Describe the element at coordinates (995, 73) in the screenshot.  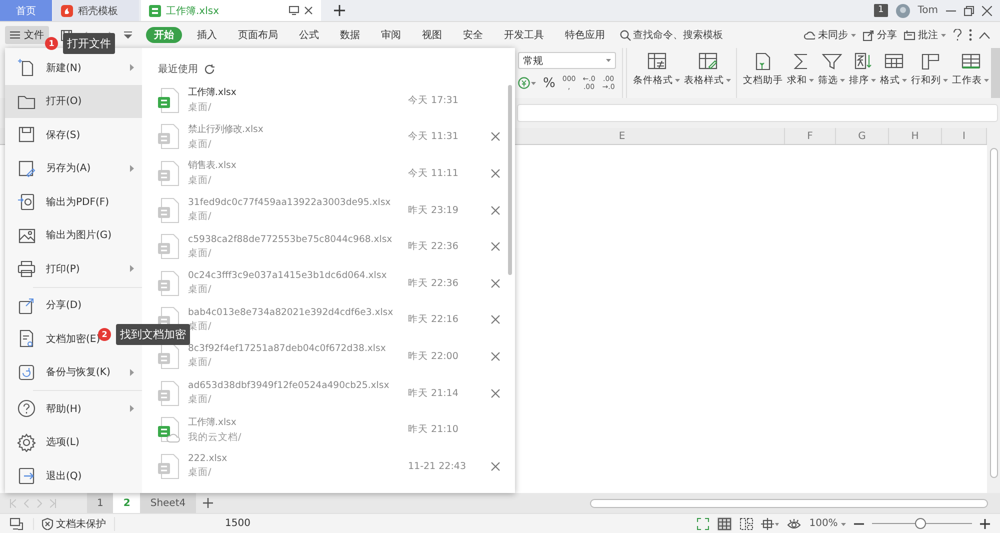
I see `ribbon-scroll-handle` at that location.